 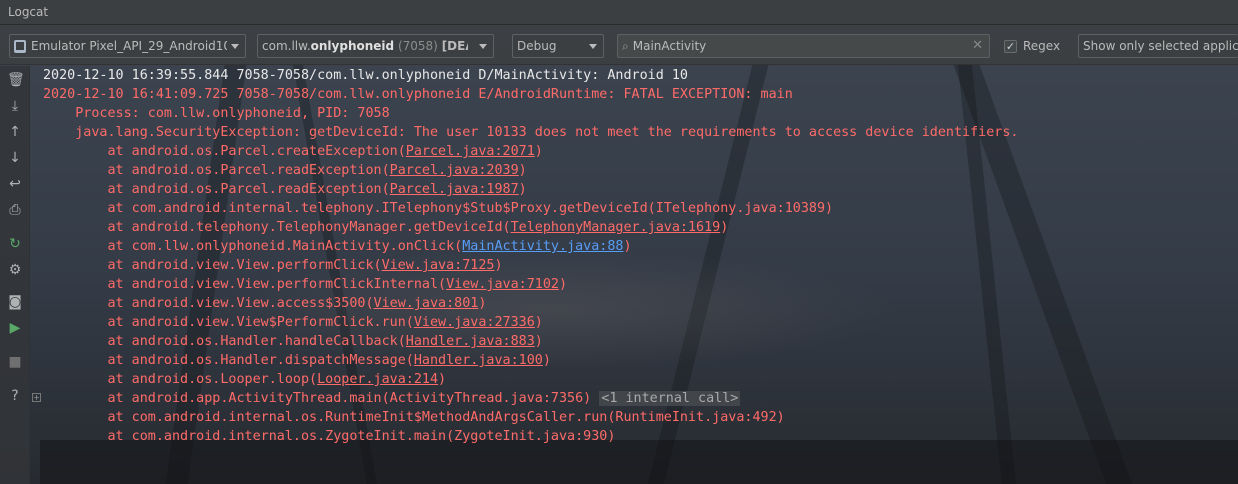 What do you see at coordinates (15, 106) in the screenshot?
I see `scroll-to-end-icon: ⤓` at bounding box center [15, 106].